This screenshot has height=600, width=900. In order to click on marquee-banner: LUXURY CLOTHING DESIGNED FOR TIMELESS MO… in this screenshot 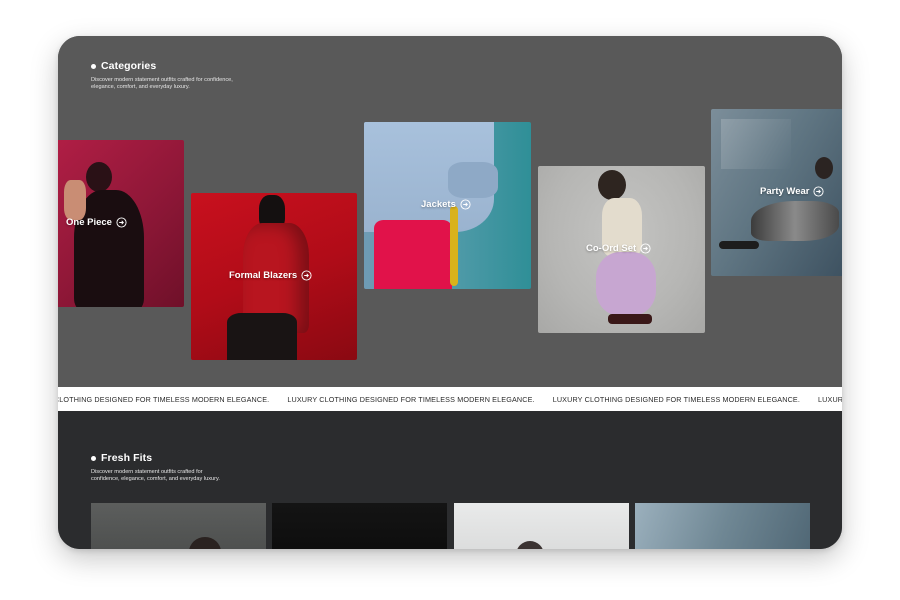, I will do `click(450, 399)`.